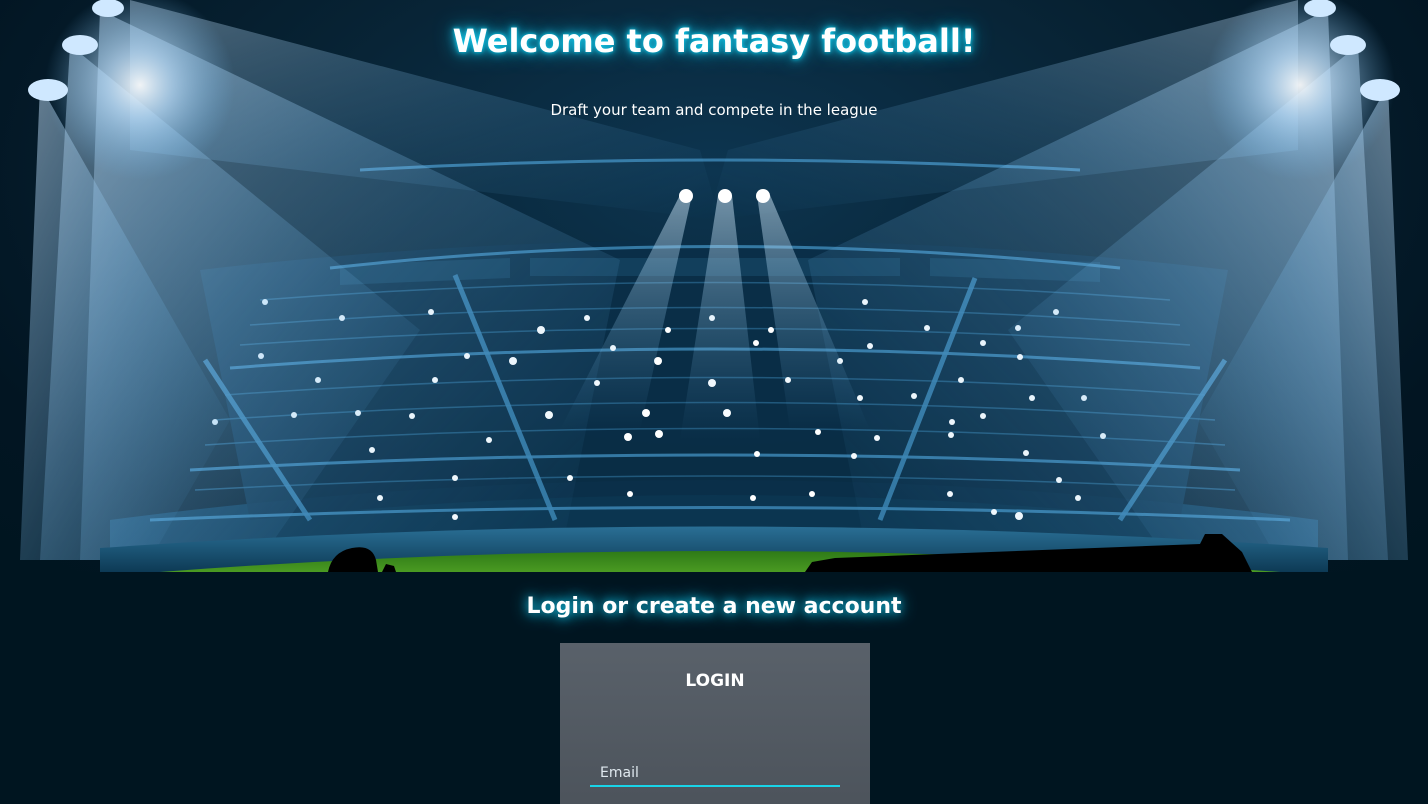  Describe the element at coordinates (714, 606) in the screenshot. I see `auth-heading: Login or create a new account` at that location.